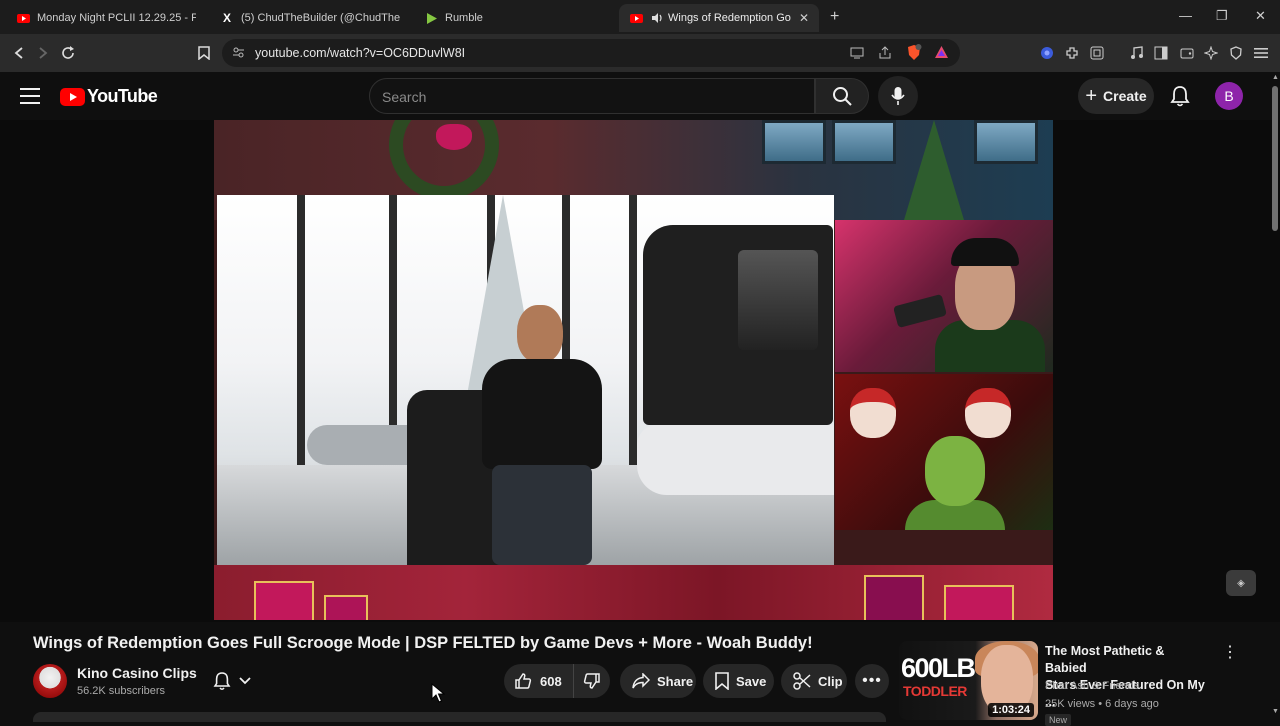 Image resolution: width=1280 pixels, height=726 pixels. What do you see at coordinates (1261, 53) in the screenshot?
I see `browser-menu-icon` at bounding box center [1261, 53].